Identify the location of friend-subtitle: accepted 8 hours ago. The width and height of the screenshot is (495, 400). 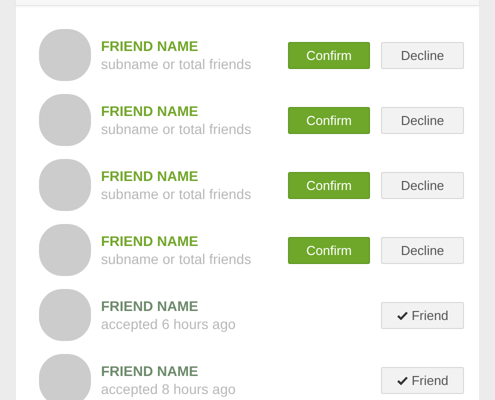
(169, 389).